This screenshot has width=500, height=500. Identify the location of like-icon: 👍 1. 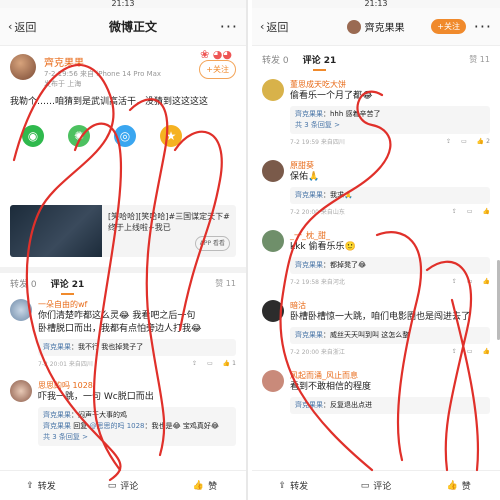
(229, 363).